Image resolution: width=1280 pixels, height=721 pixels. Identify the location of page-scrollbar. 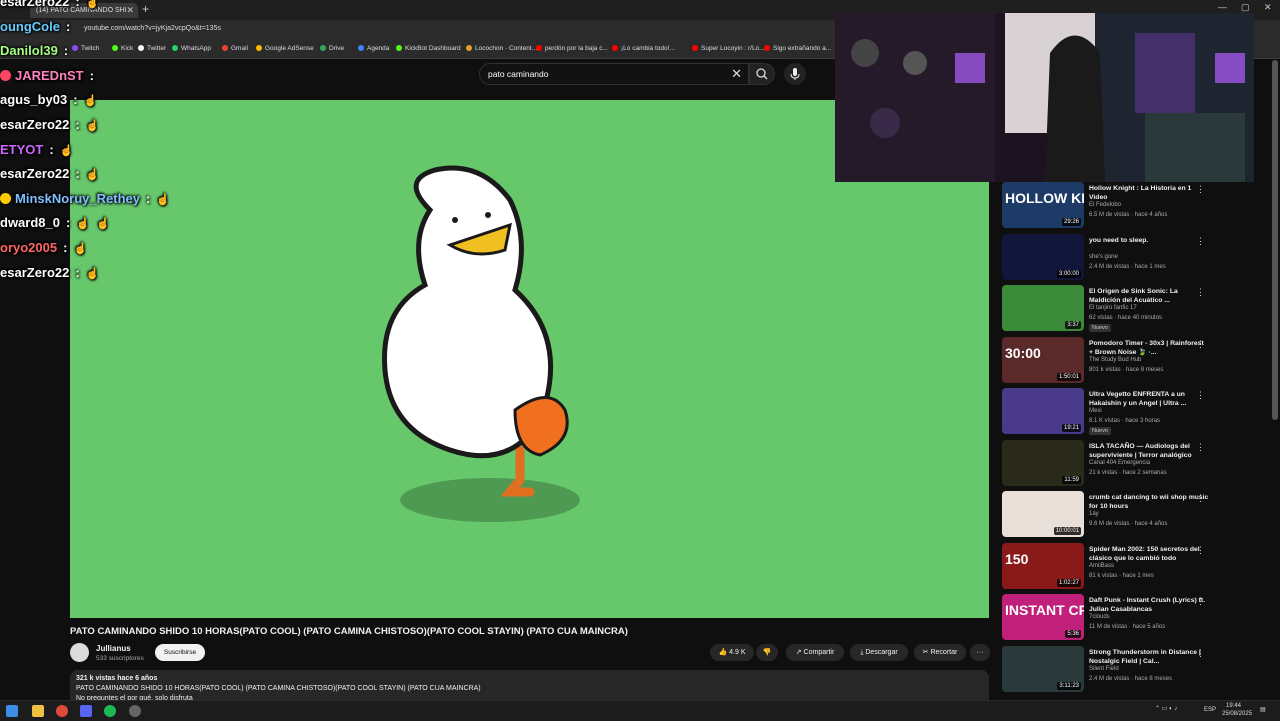
(1275, 240).